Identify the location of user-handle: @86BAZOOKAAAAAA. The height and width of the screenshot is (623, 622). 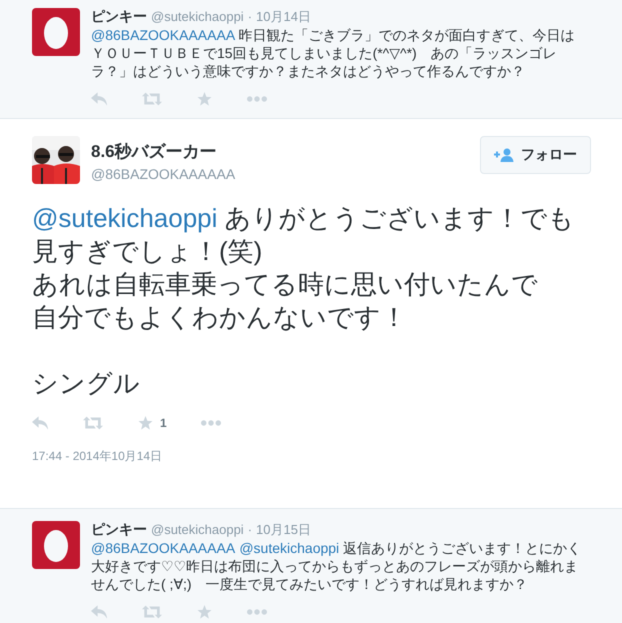
(163, 174).